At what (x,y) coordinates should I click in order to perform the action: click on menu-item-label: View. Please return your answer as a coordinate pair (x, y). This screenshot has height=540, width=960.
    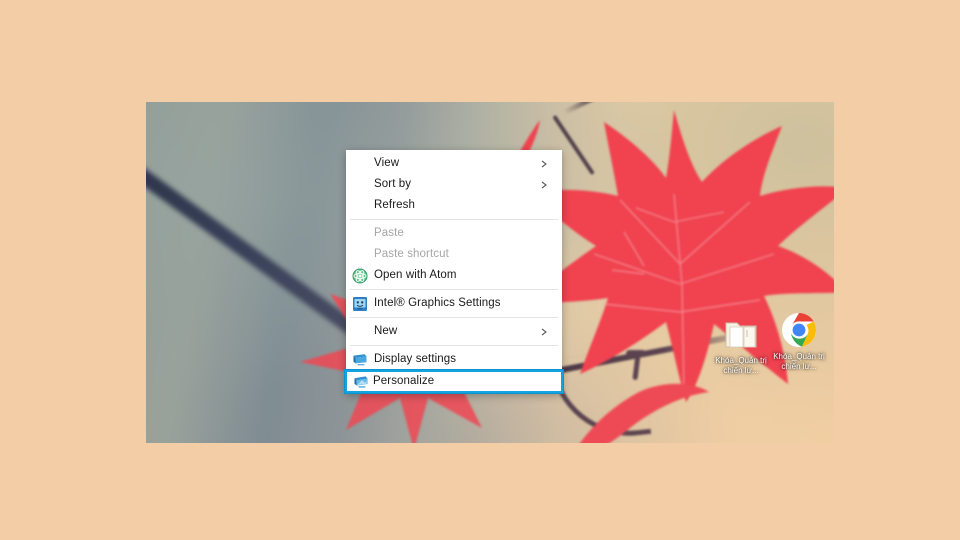
    Looking at the image, I should click on (387, 162).